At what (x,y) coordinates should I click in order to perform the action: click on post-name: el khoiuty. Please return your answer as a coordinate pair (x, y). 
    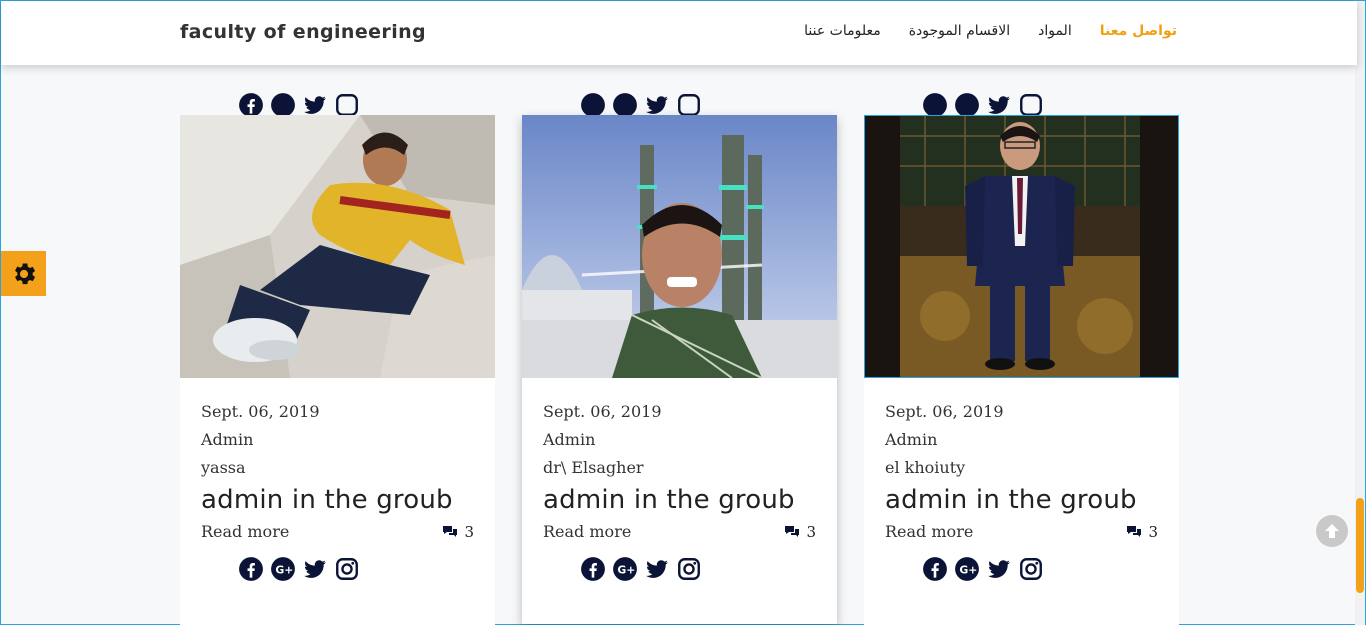
    Looking at the image, I should click on (925, 467).